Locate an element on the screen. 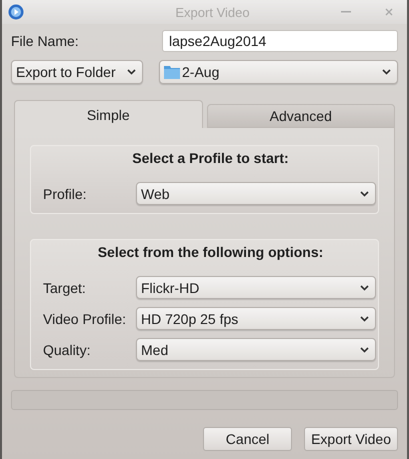 The image size is (409, 459). field-label: Quality: is located at coordinates (67, 350).